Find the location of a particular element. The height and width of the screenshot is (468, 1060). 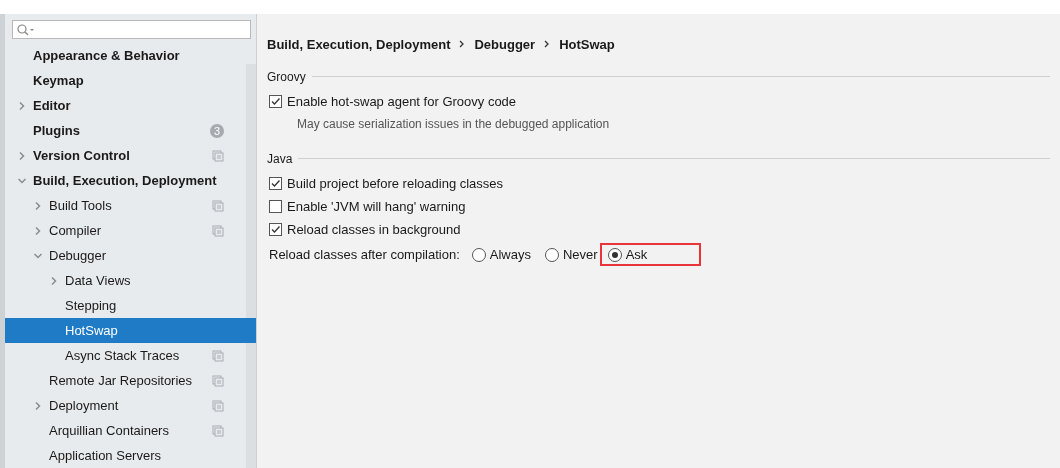

tree-item-label: Plugins is located at coordinates (57, 130).